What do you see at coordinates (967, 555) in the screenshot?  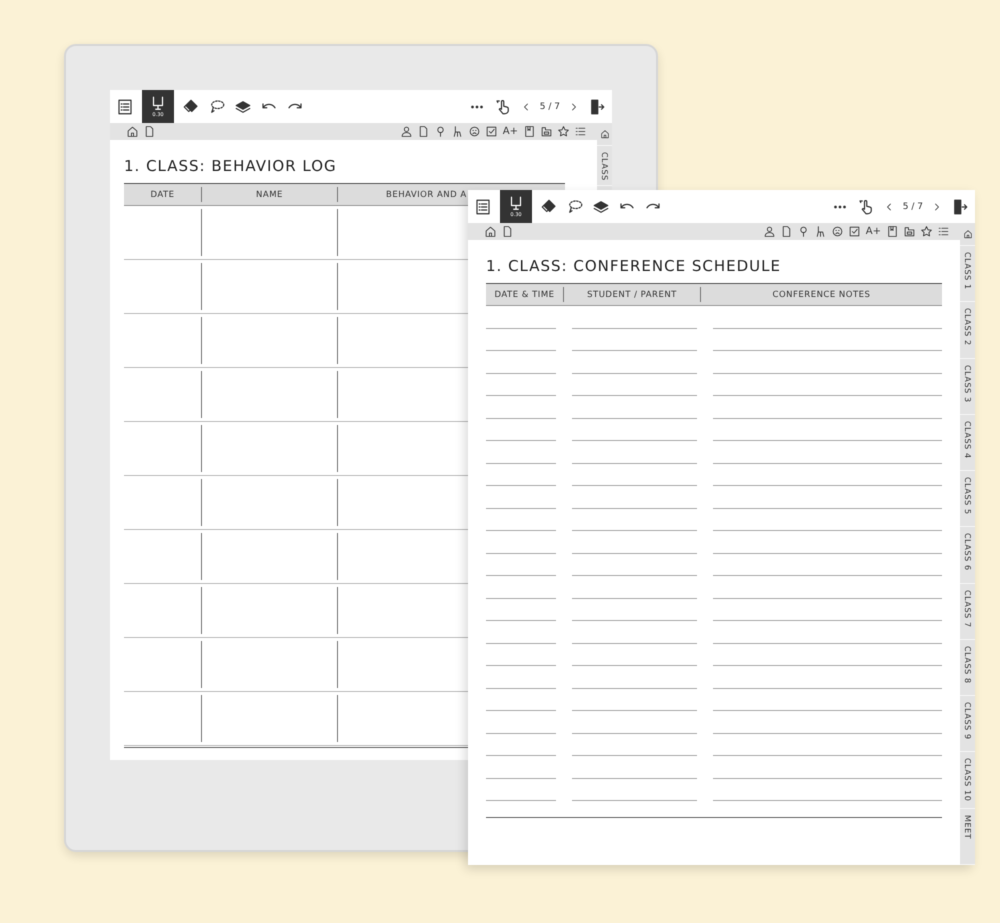 I see `side-tab: CLASS 6` at bounding box center [967, 555].